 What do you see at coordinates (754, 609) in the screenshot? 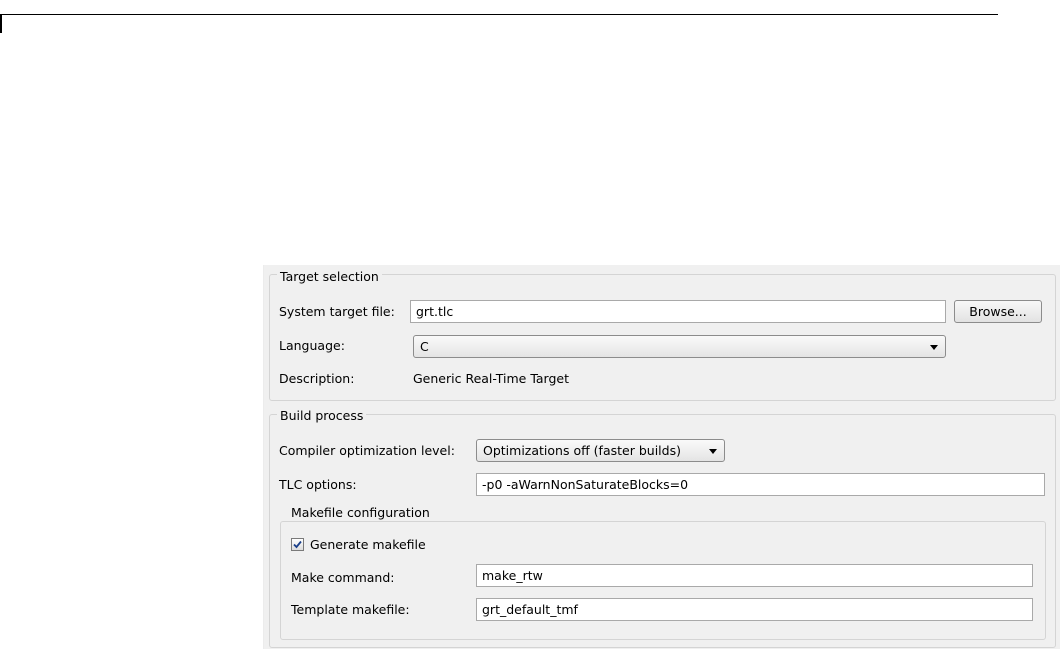
I see `template-makefile-input: grt_default_tmf` at bounding box center [754, 609].